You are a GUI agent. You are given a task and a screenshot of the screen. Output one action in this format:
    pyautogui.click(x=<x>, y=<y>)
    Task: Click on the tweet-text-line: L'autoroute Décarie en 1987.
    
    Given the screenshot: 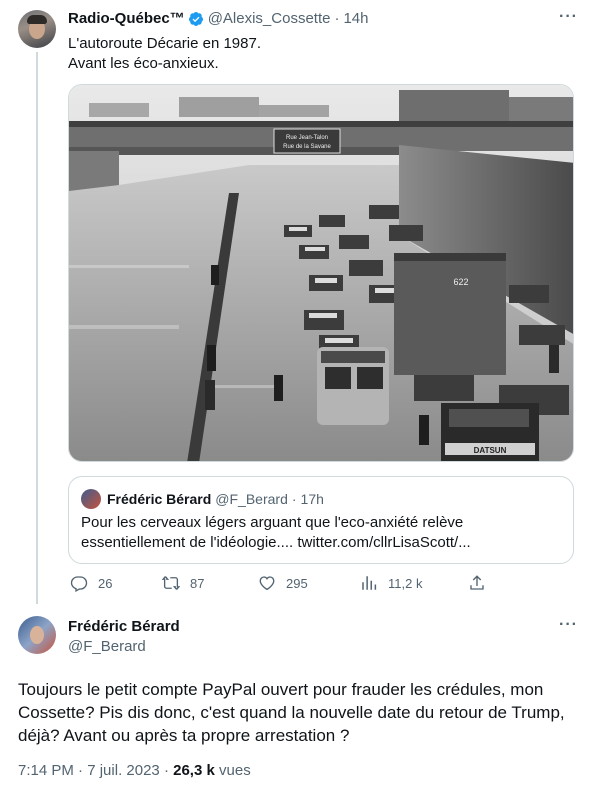 What is the action you would take?
    pyautogui.click(x=165, y=43)
    